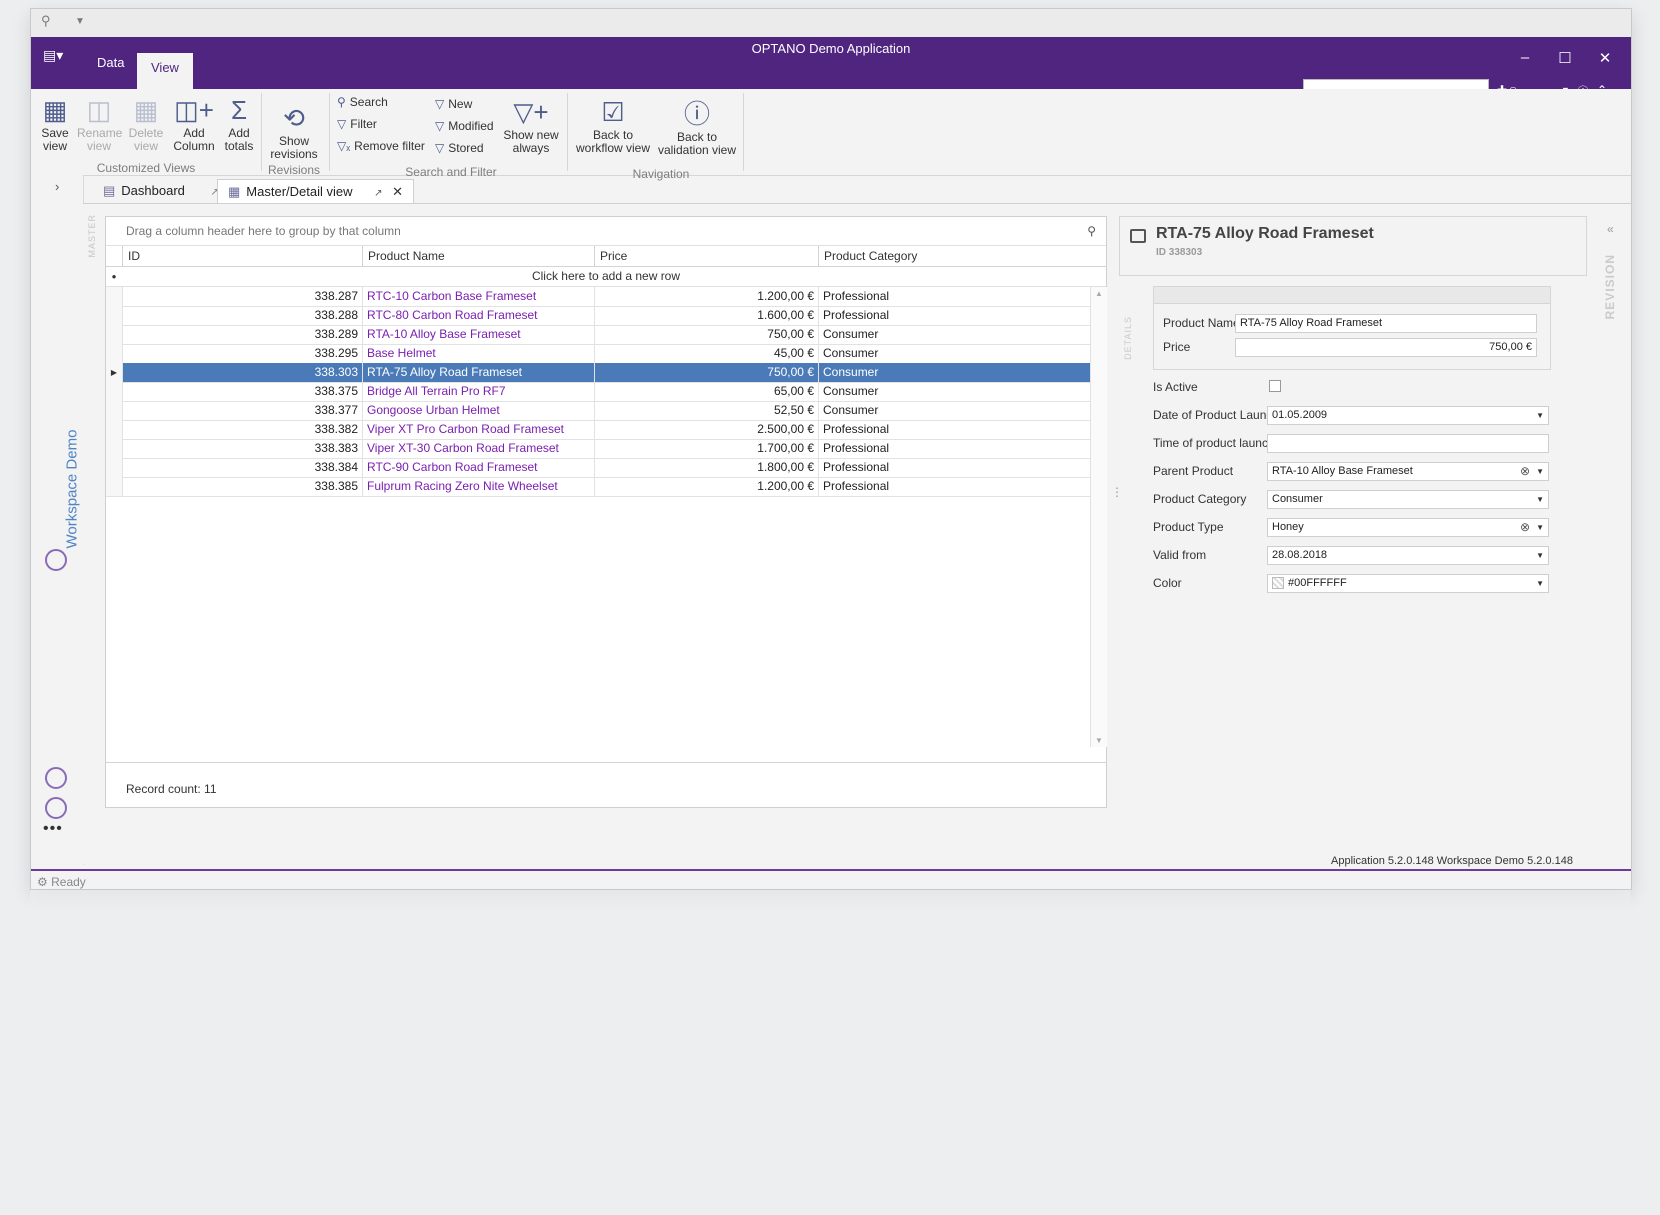 The height and width of the screenshot is (1215, 1660). Describe the element at coordinates (706, 486) in the screenshot. I see `cell-price: 1.200,00 €` at that location.